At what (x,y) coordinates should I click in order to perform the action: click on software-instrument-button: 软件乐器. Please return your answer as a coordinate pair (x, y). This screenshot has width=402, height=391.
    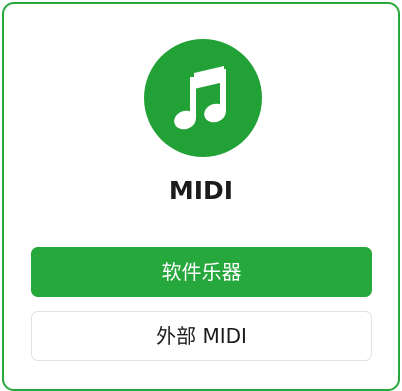
    Looking at the image, I should click on (201, 272).